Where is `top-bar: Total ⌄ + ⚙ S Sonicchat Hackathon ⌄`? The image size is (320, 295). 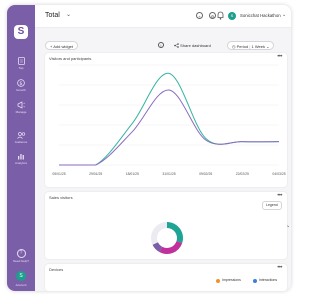 top-bar: Total ⌄ + ⚙ S Sonicchat Hackathon ⌄ is located at coordinates (163, 16).